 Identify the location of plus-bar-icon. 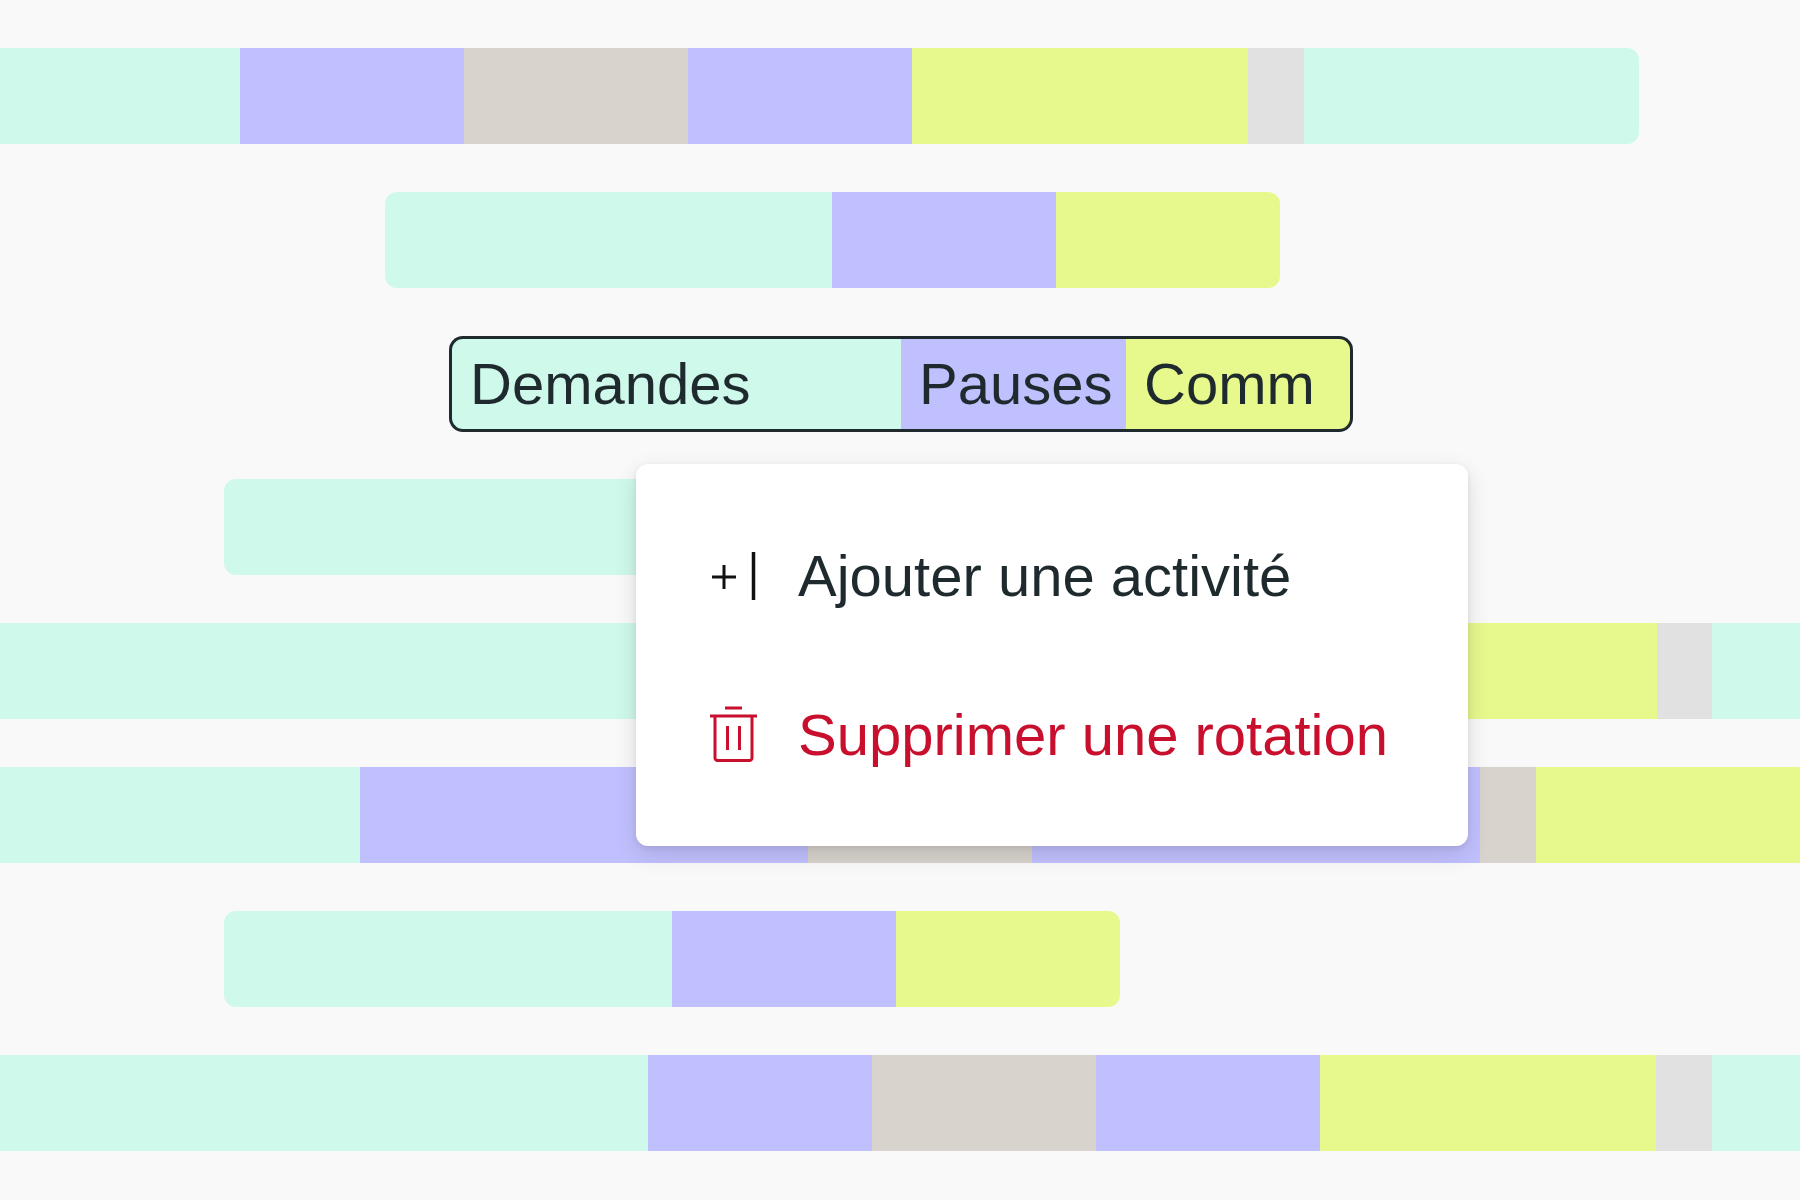
(733, 575).